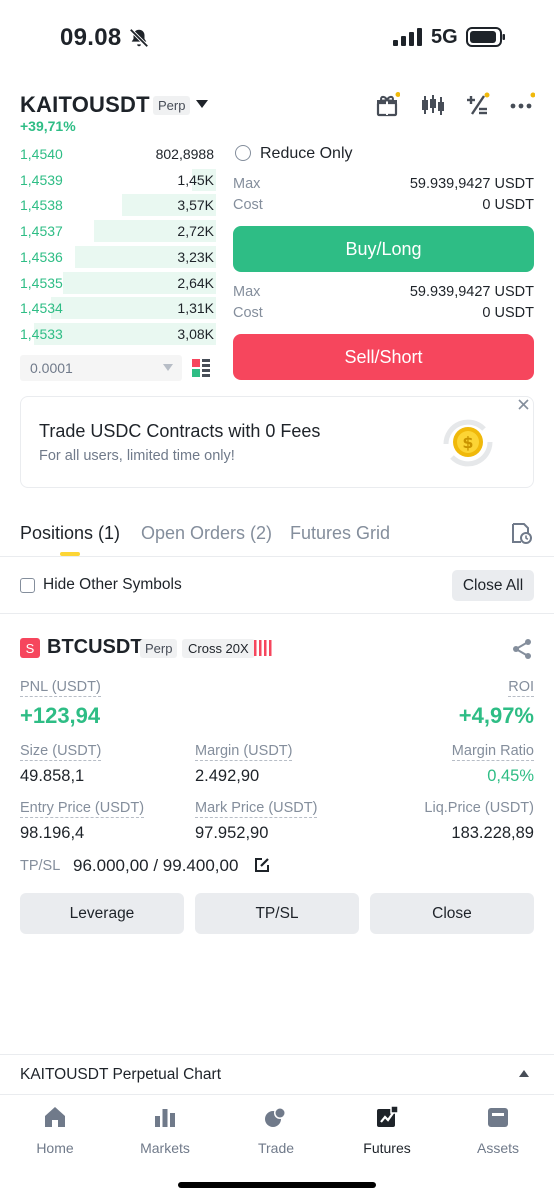 This screenshot has height=1200, width=554. I want to click on tab-positions: Positions (1), so click(70, 533).